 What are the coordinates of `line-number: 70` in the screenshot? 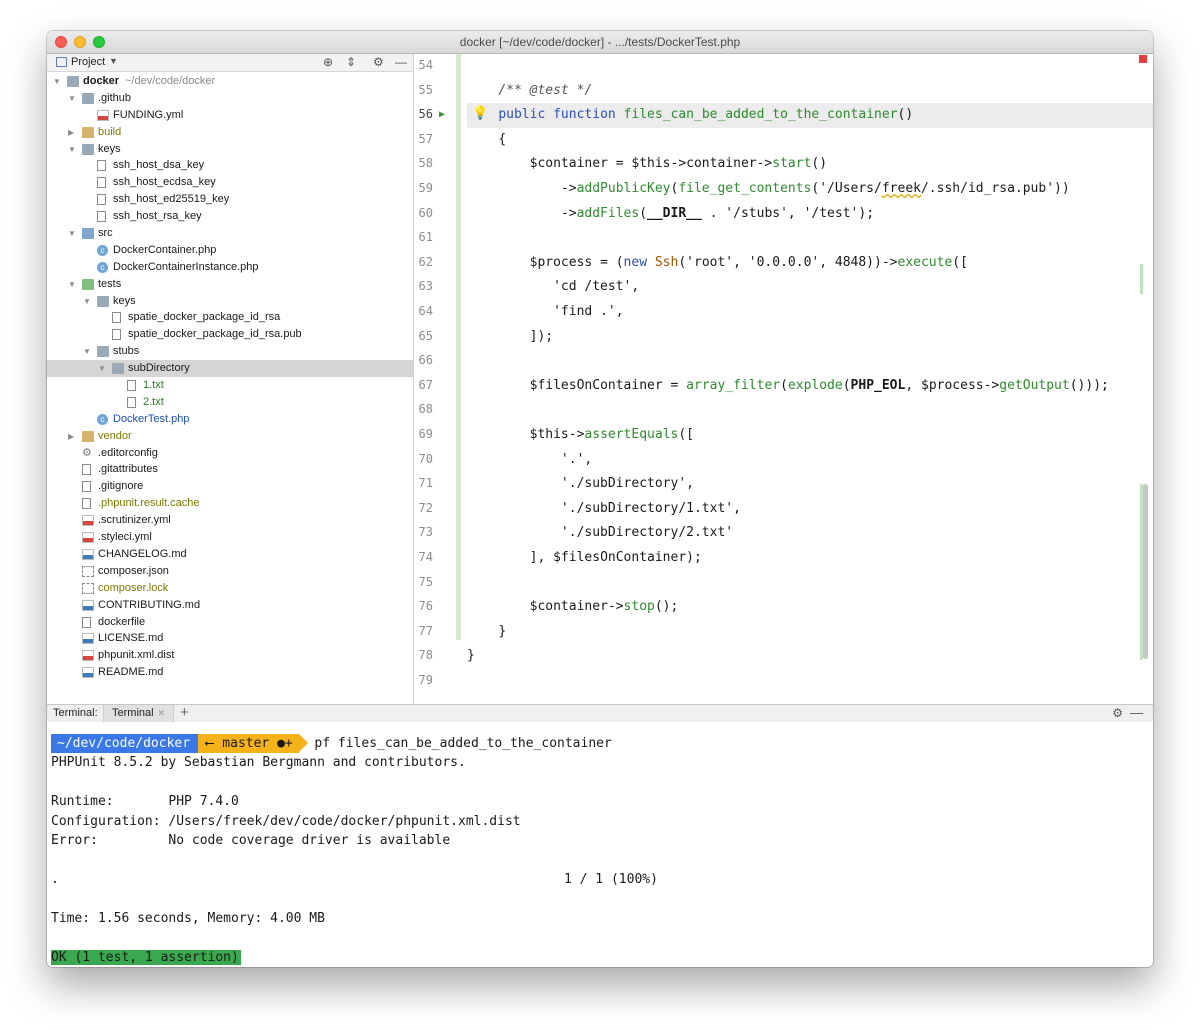 It's located at (423, 459).